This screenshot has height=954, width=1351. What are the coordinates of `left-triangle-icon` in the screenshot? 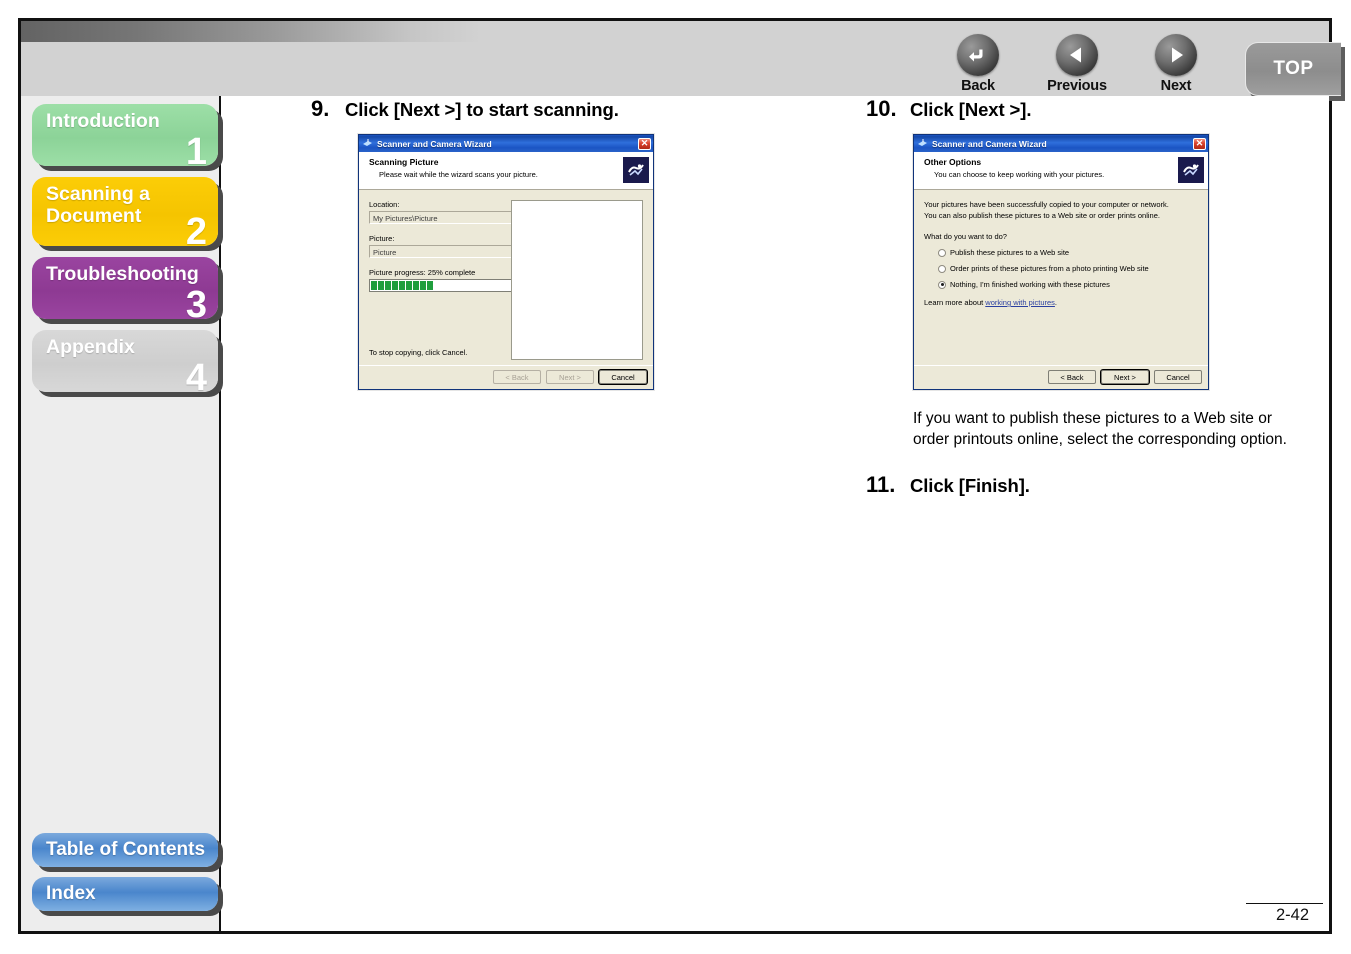 It's located at (1077, 55).